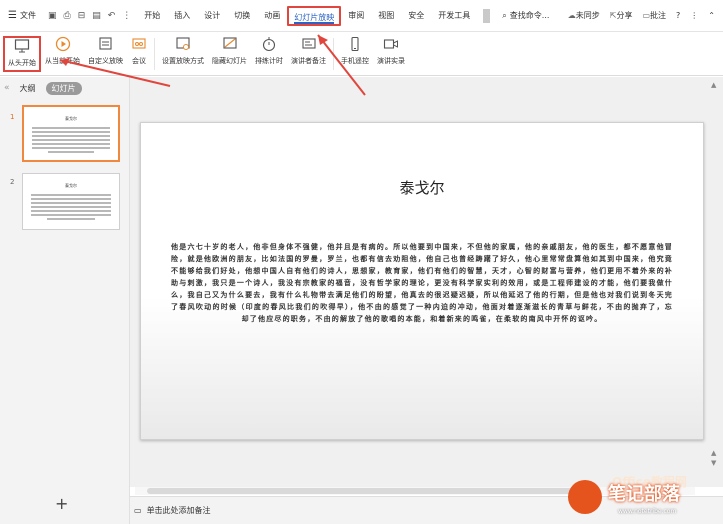  I want to click on presenter-notes-button: 演讲者备注, so click(308, 55).